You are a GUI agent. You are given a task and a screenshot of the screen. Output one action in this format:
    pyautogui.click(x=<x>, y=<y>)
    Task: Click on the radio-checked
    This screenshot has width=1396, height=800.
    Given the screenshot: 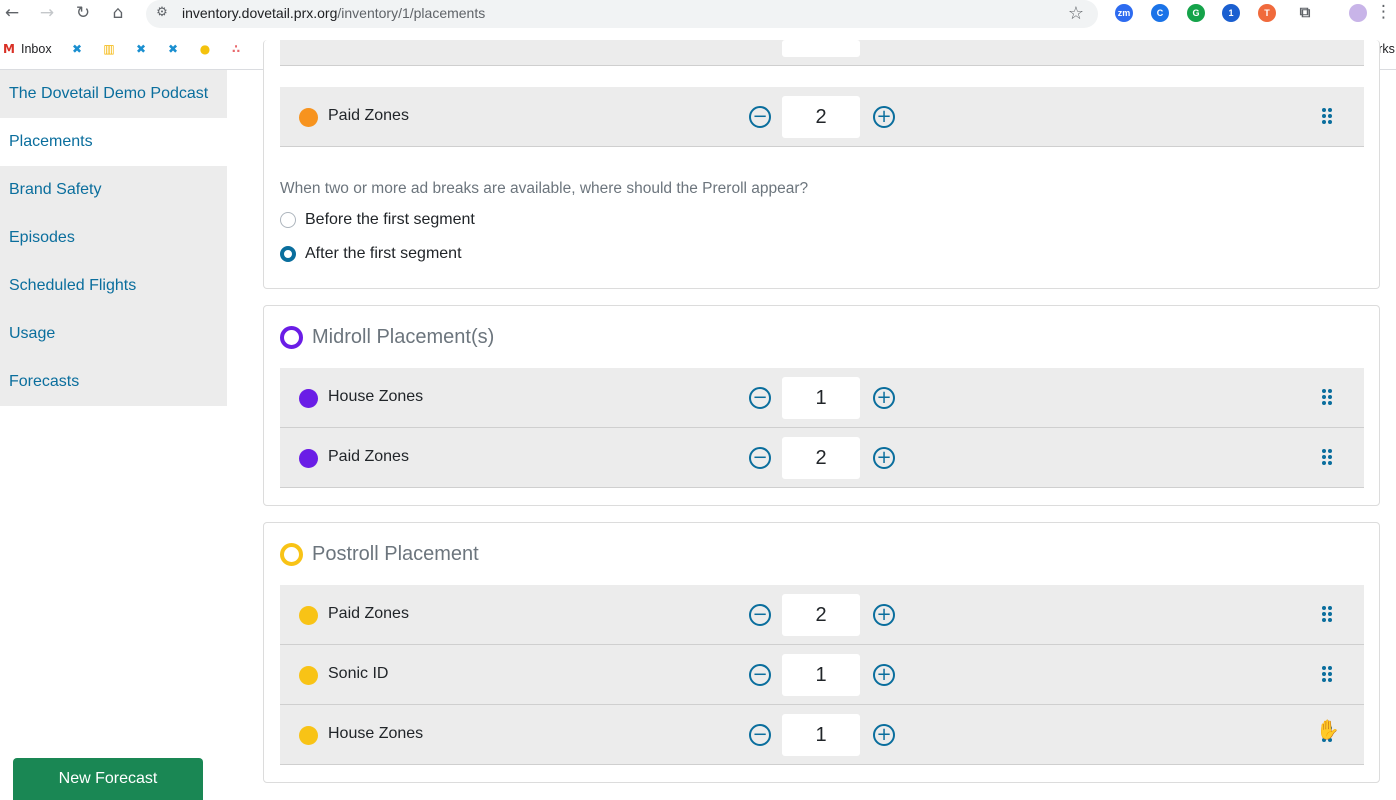 What is the action you would take?
    pyautogui.click(x=288, y=254)
    